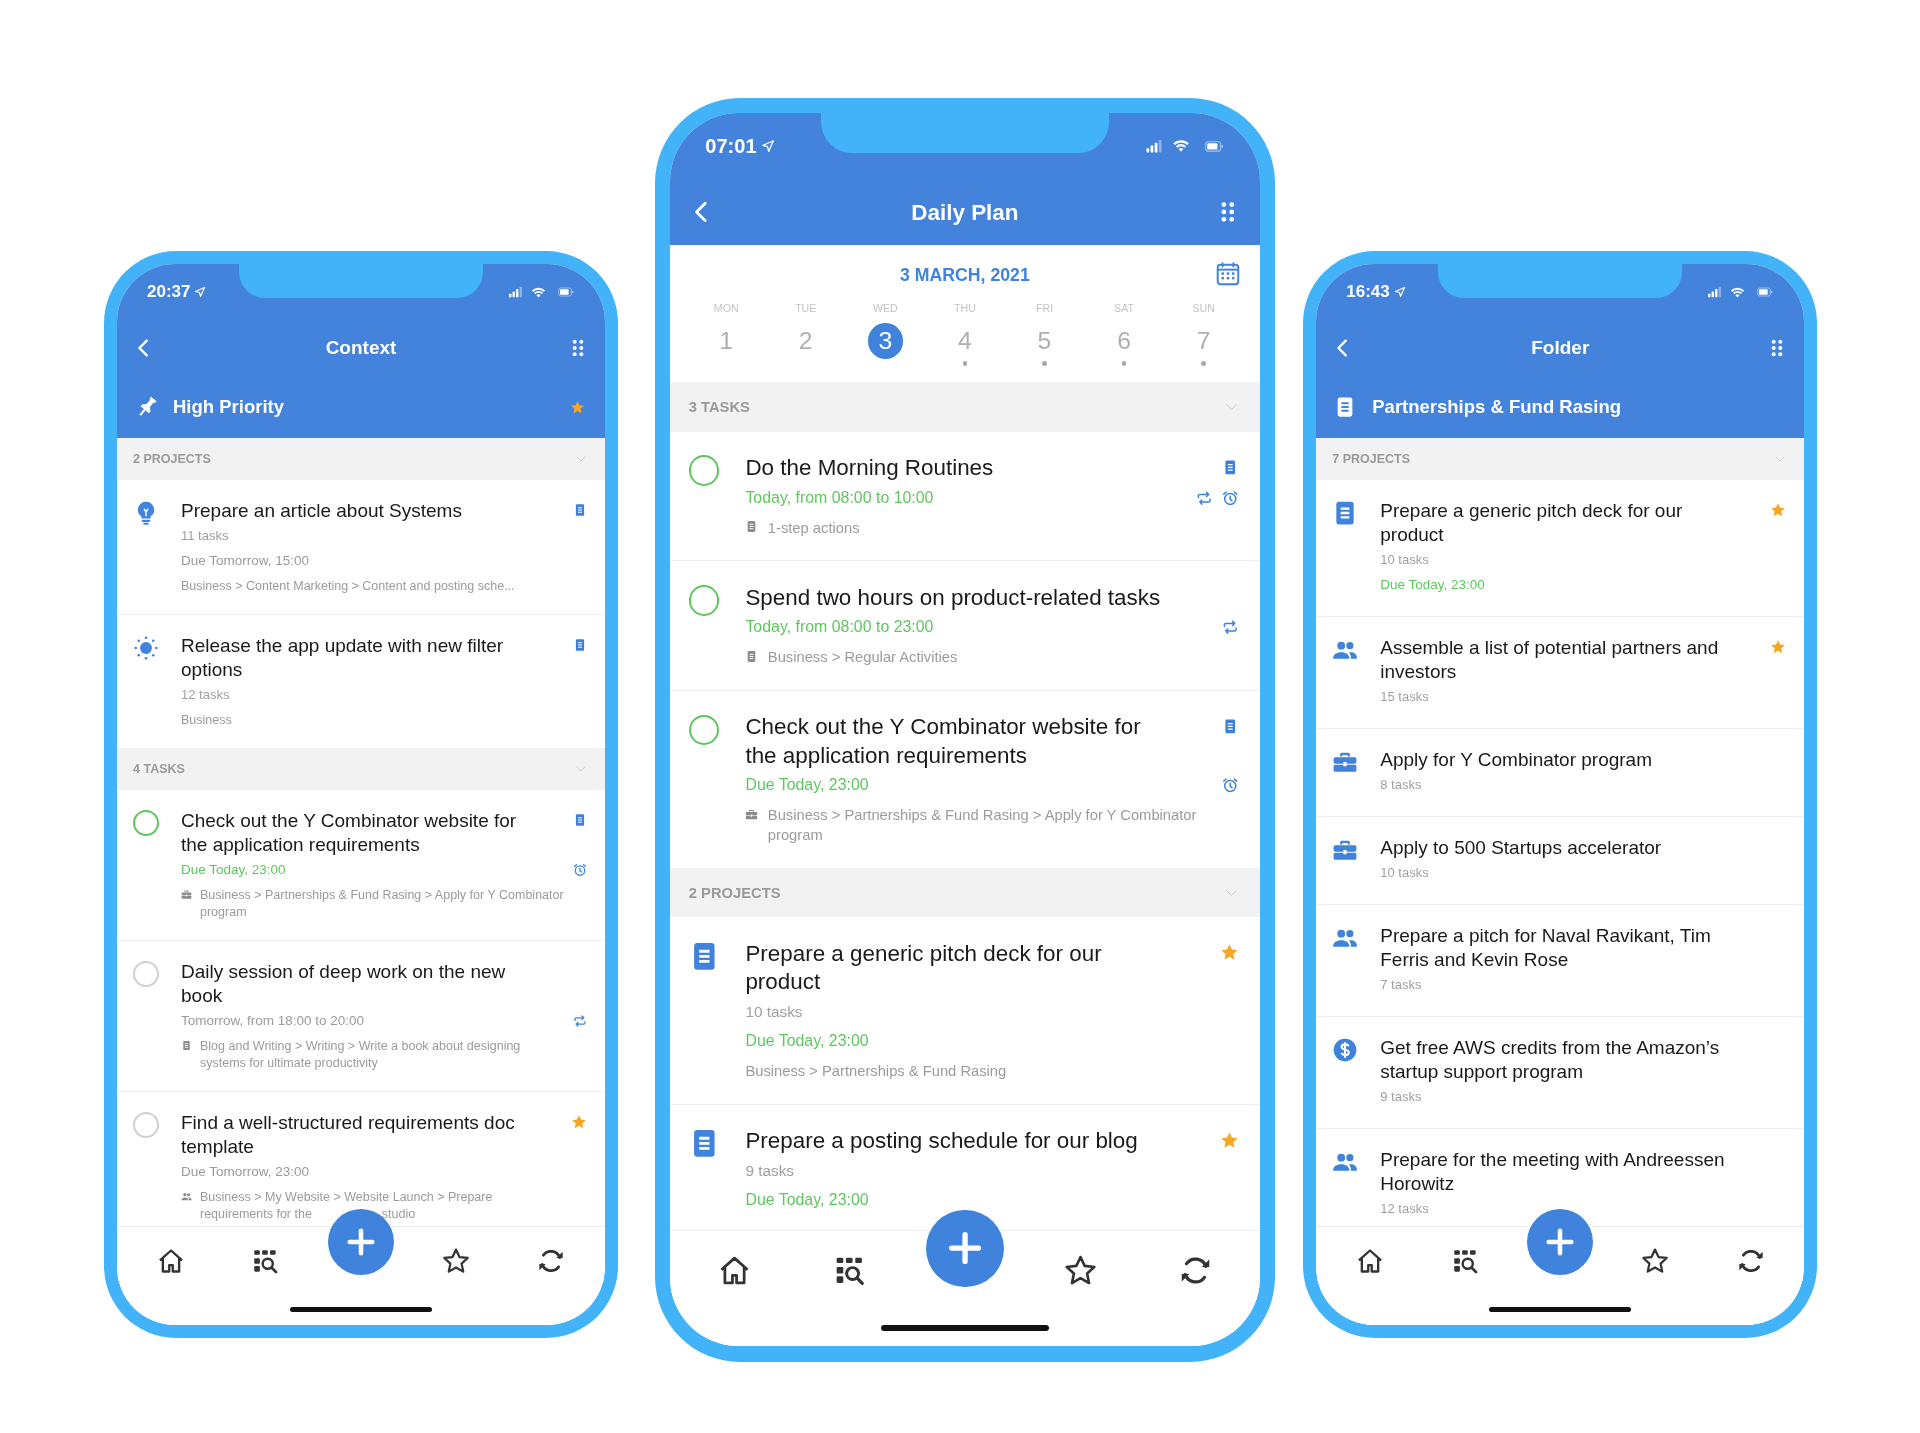 Image resolution: width=1920 pixels, height=1433 pixels. What do you see at coordinates (806, 308) in the screenshot?
I see `weekday-label: TUE` at bounding box center [806, 308].